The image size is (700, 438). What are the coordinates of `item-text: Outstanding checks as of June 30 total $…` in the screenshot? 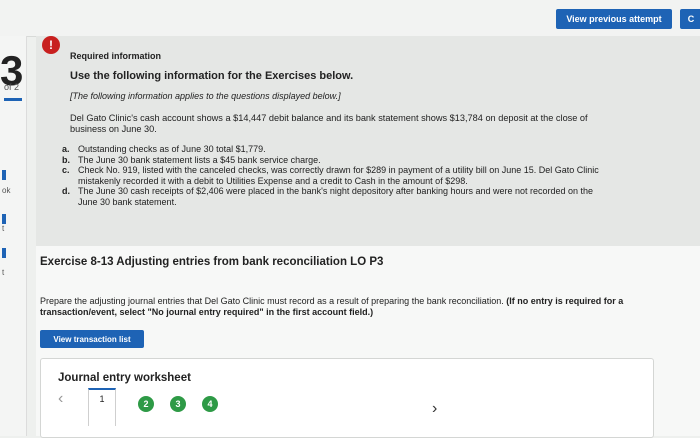 It's located at (172, 149).